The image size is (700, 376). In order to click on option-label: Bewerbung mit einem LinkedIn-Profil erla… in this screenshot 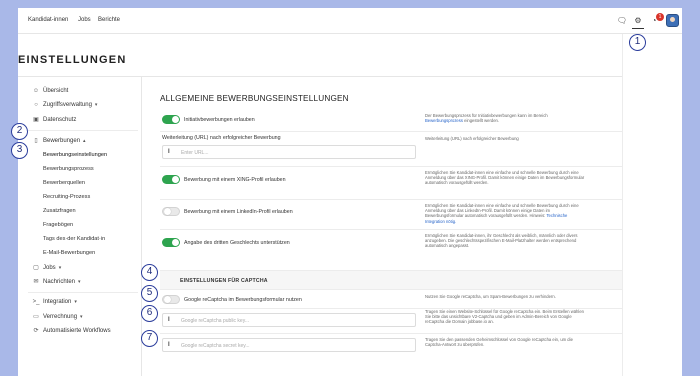, I will do `click(238, 212)`.